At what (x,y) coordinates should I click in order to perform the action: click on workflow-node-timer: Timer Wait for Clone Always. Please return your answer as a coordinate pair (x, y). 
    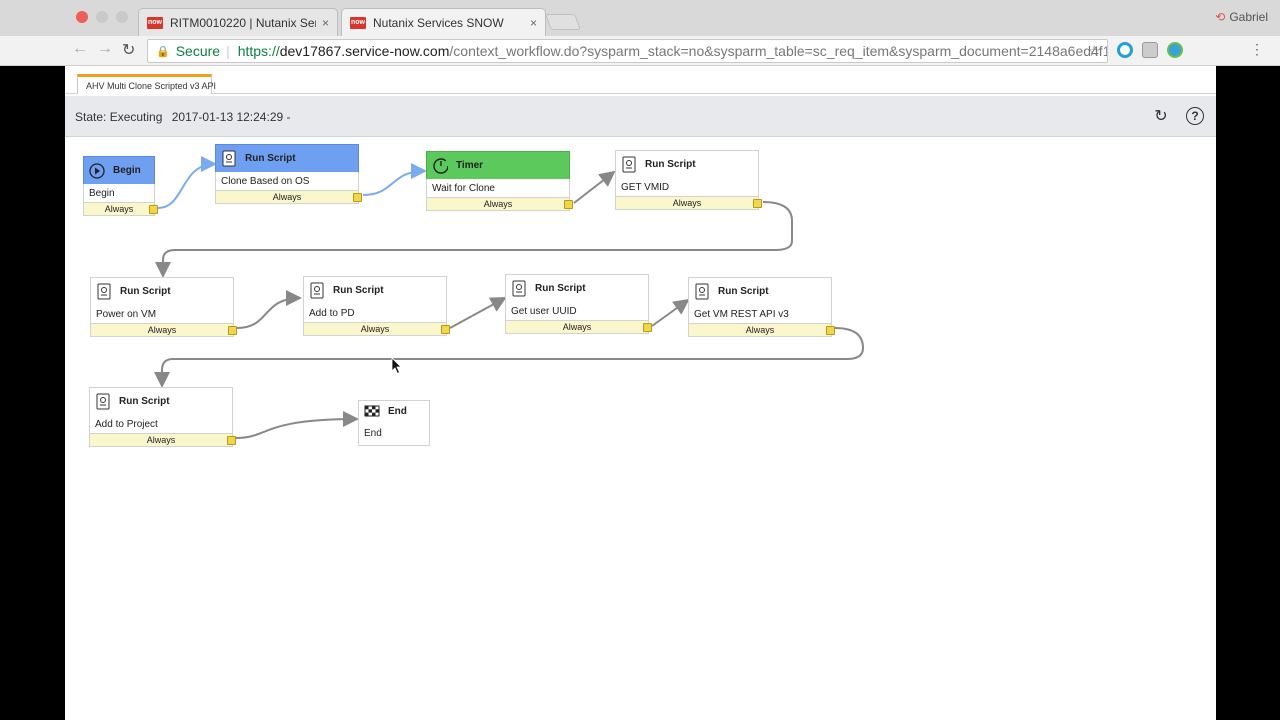
    Looking at the image, I should click on (499, 181).